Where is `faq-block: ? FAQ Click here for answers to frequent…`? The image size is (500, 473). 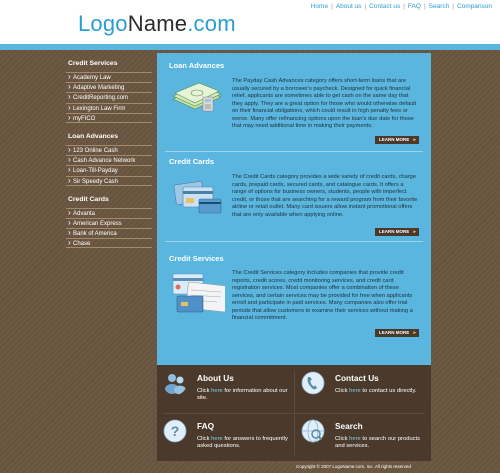
faq-block: ? FAQ Click here for answers to frequent… is located at coordinates (222, 437).